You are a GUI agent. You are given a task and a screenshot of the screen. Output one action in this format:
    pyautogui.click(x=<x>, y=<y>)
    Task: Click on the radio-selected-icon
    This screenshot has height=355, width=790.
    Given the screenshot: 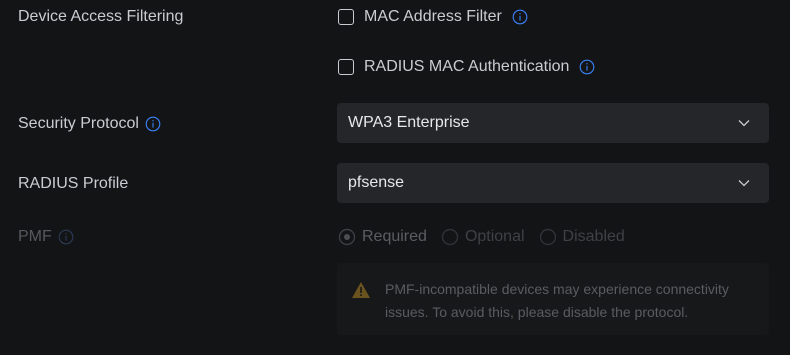 What is the action you would take?
    pyautogui.click(x=347, y=237)
    